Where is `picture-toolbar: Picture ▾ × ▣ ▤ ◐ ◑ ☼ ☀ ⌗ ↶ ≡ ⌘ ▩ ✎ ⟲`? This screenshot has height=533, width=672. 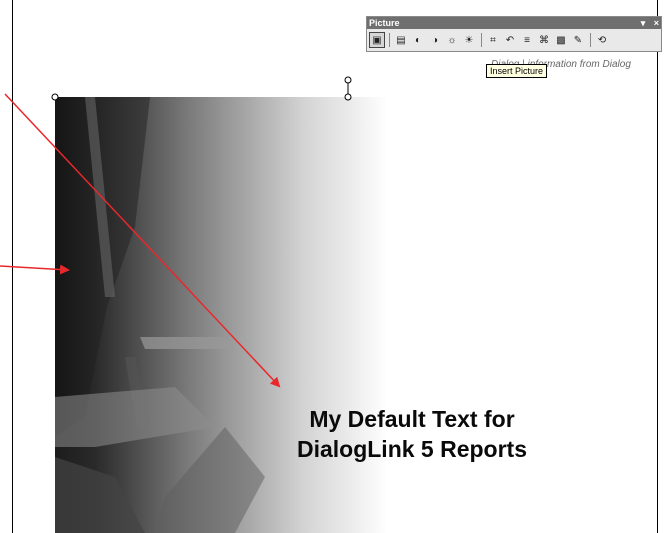
picture-toolbar: Picture ▾ × ▣ ▤ ◐ ◑ ☼ ☀ ⌗ ↶ ≡ ⌘ ▩ ✎ ⟲ is located at coordinates (514, 34).